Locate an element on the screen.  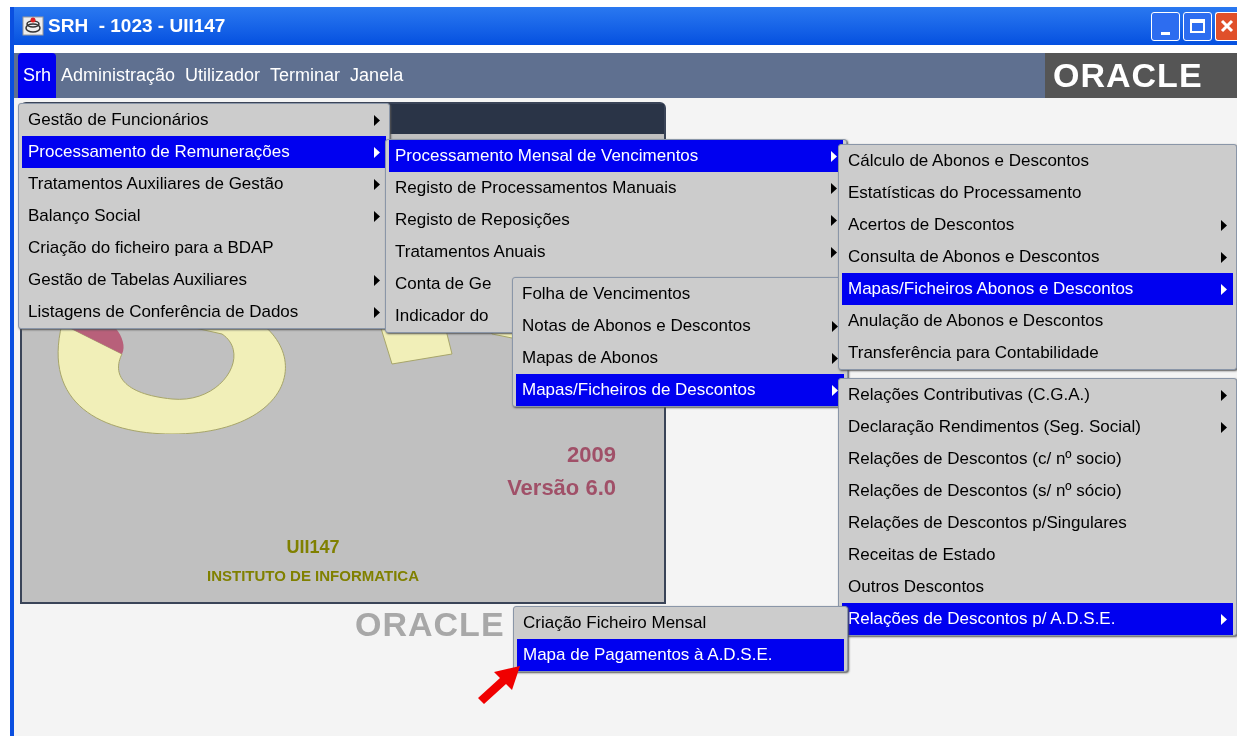
brand-logo: ORACLE is located at coordinates (1141, 75).